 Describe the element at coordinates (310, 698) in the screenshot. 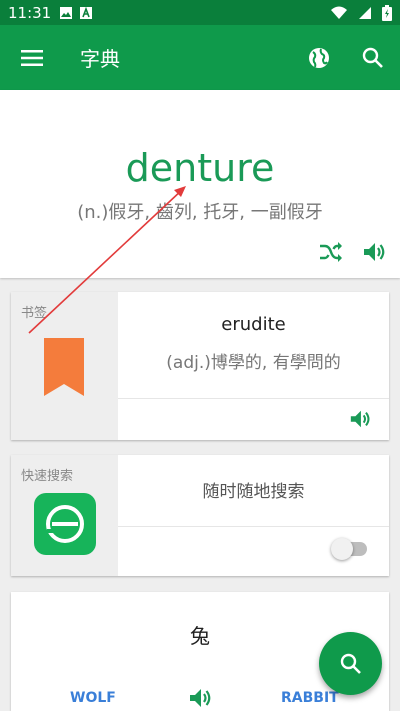

I see `rabbit-link: RABBIT` at that location.